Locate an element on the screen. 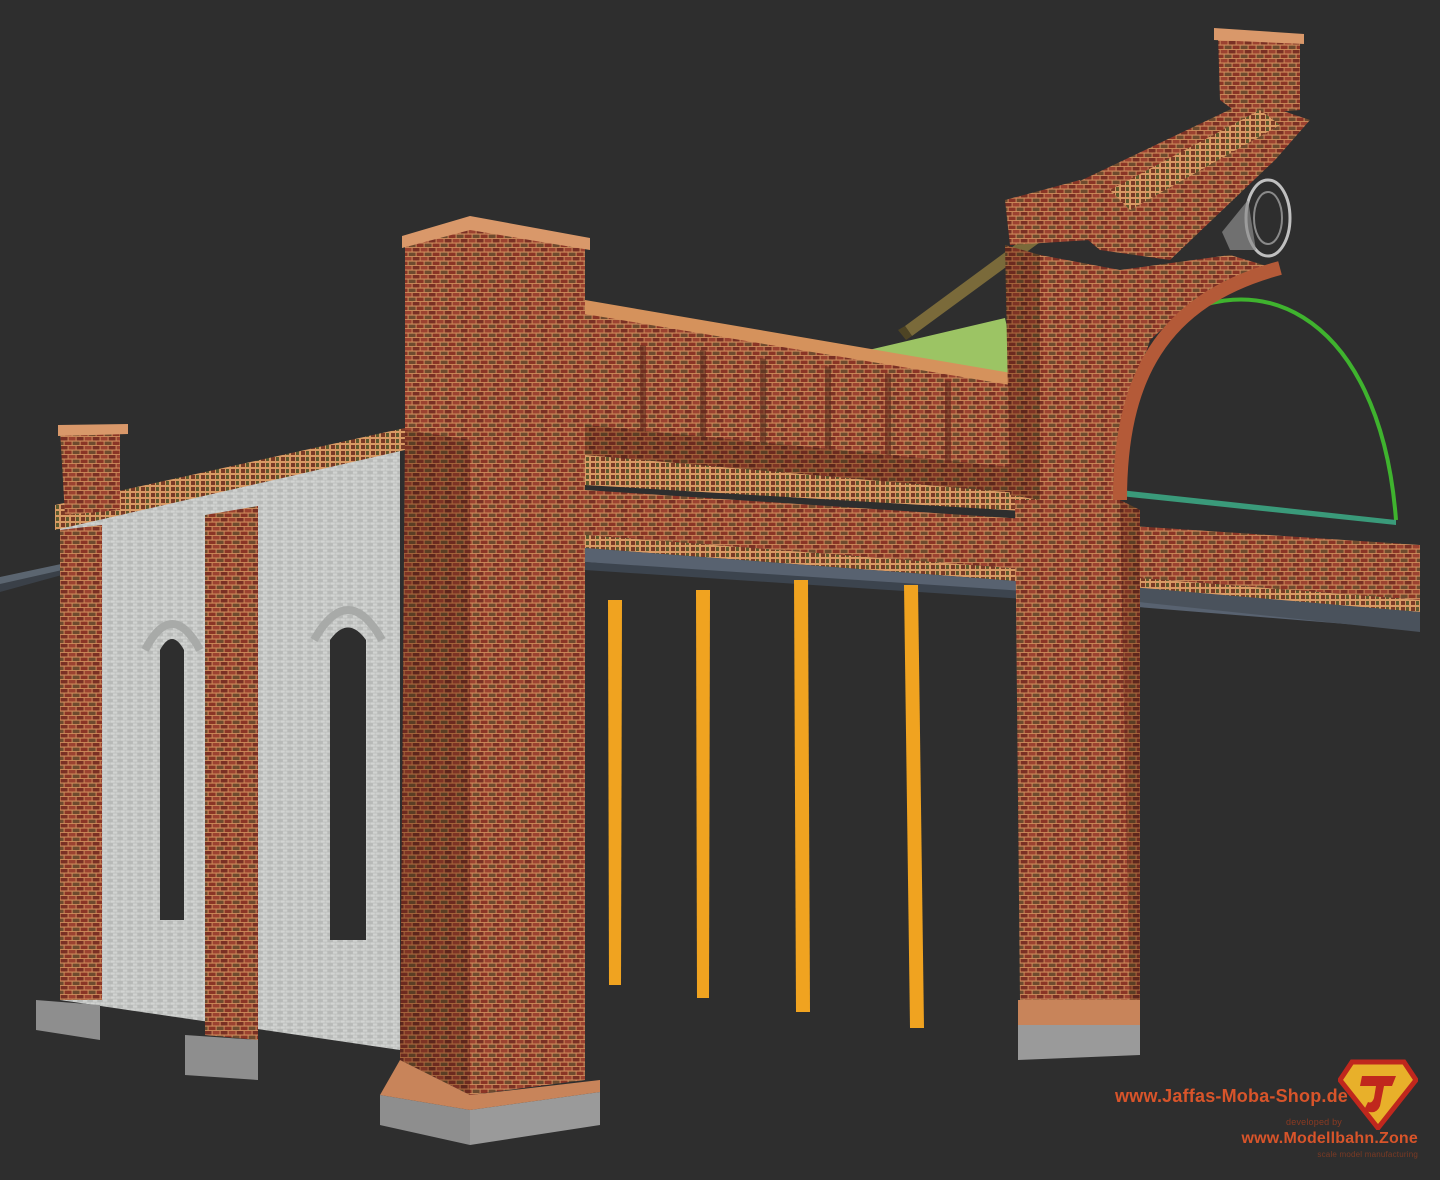 This screenshot has height=1180, width=1440. gable-tower is located at coordinates (1157, 144).